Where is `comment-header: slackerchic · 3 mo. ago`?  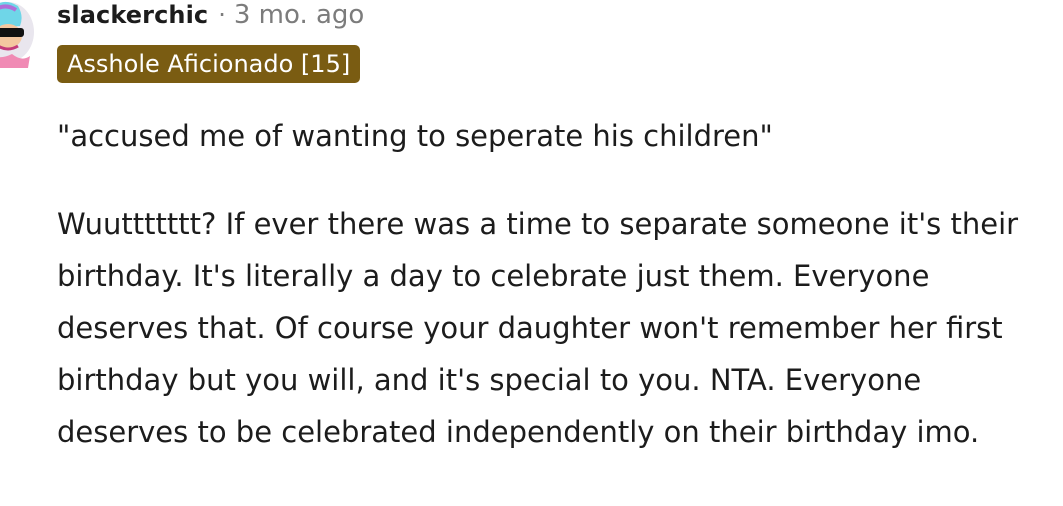
comment-header: slackerchic · 3 mo. ago is located at coordinates (210, 15).